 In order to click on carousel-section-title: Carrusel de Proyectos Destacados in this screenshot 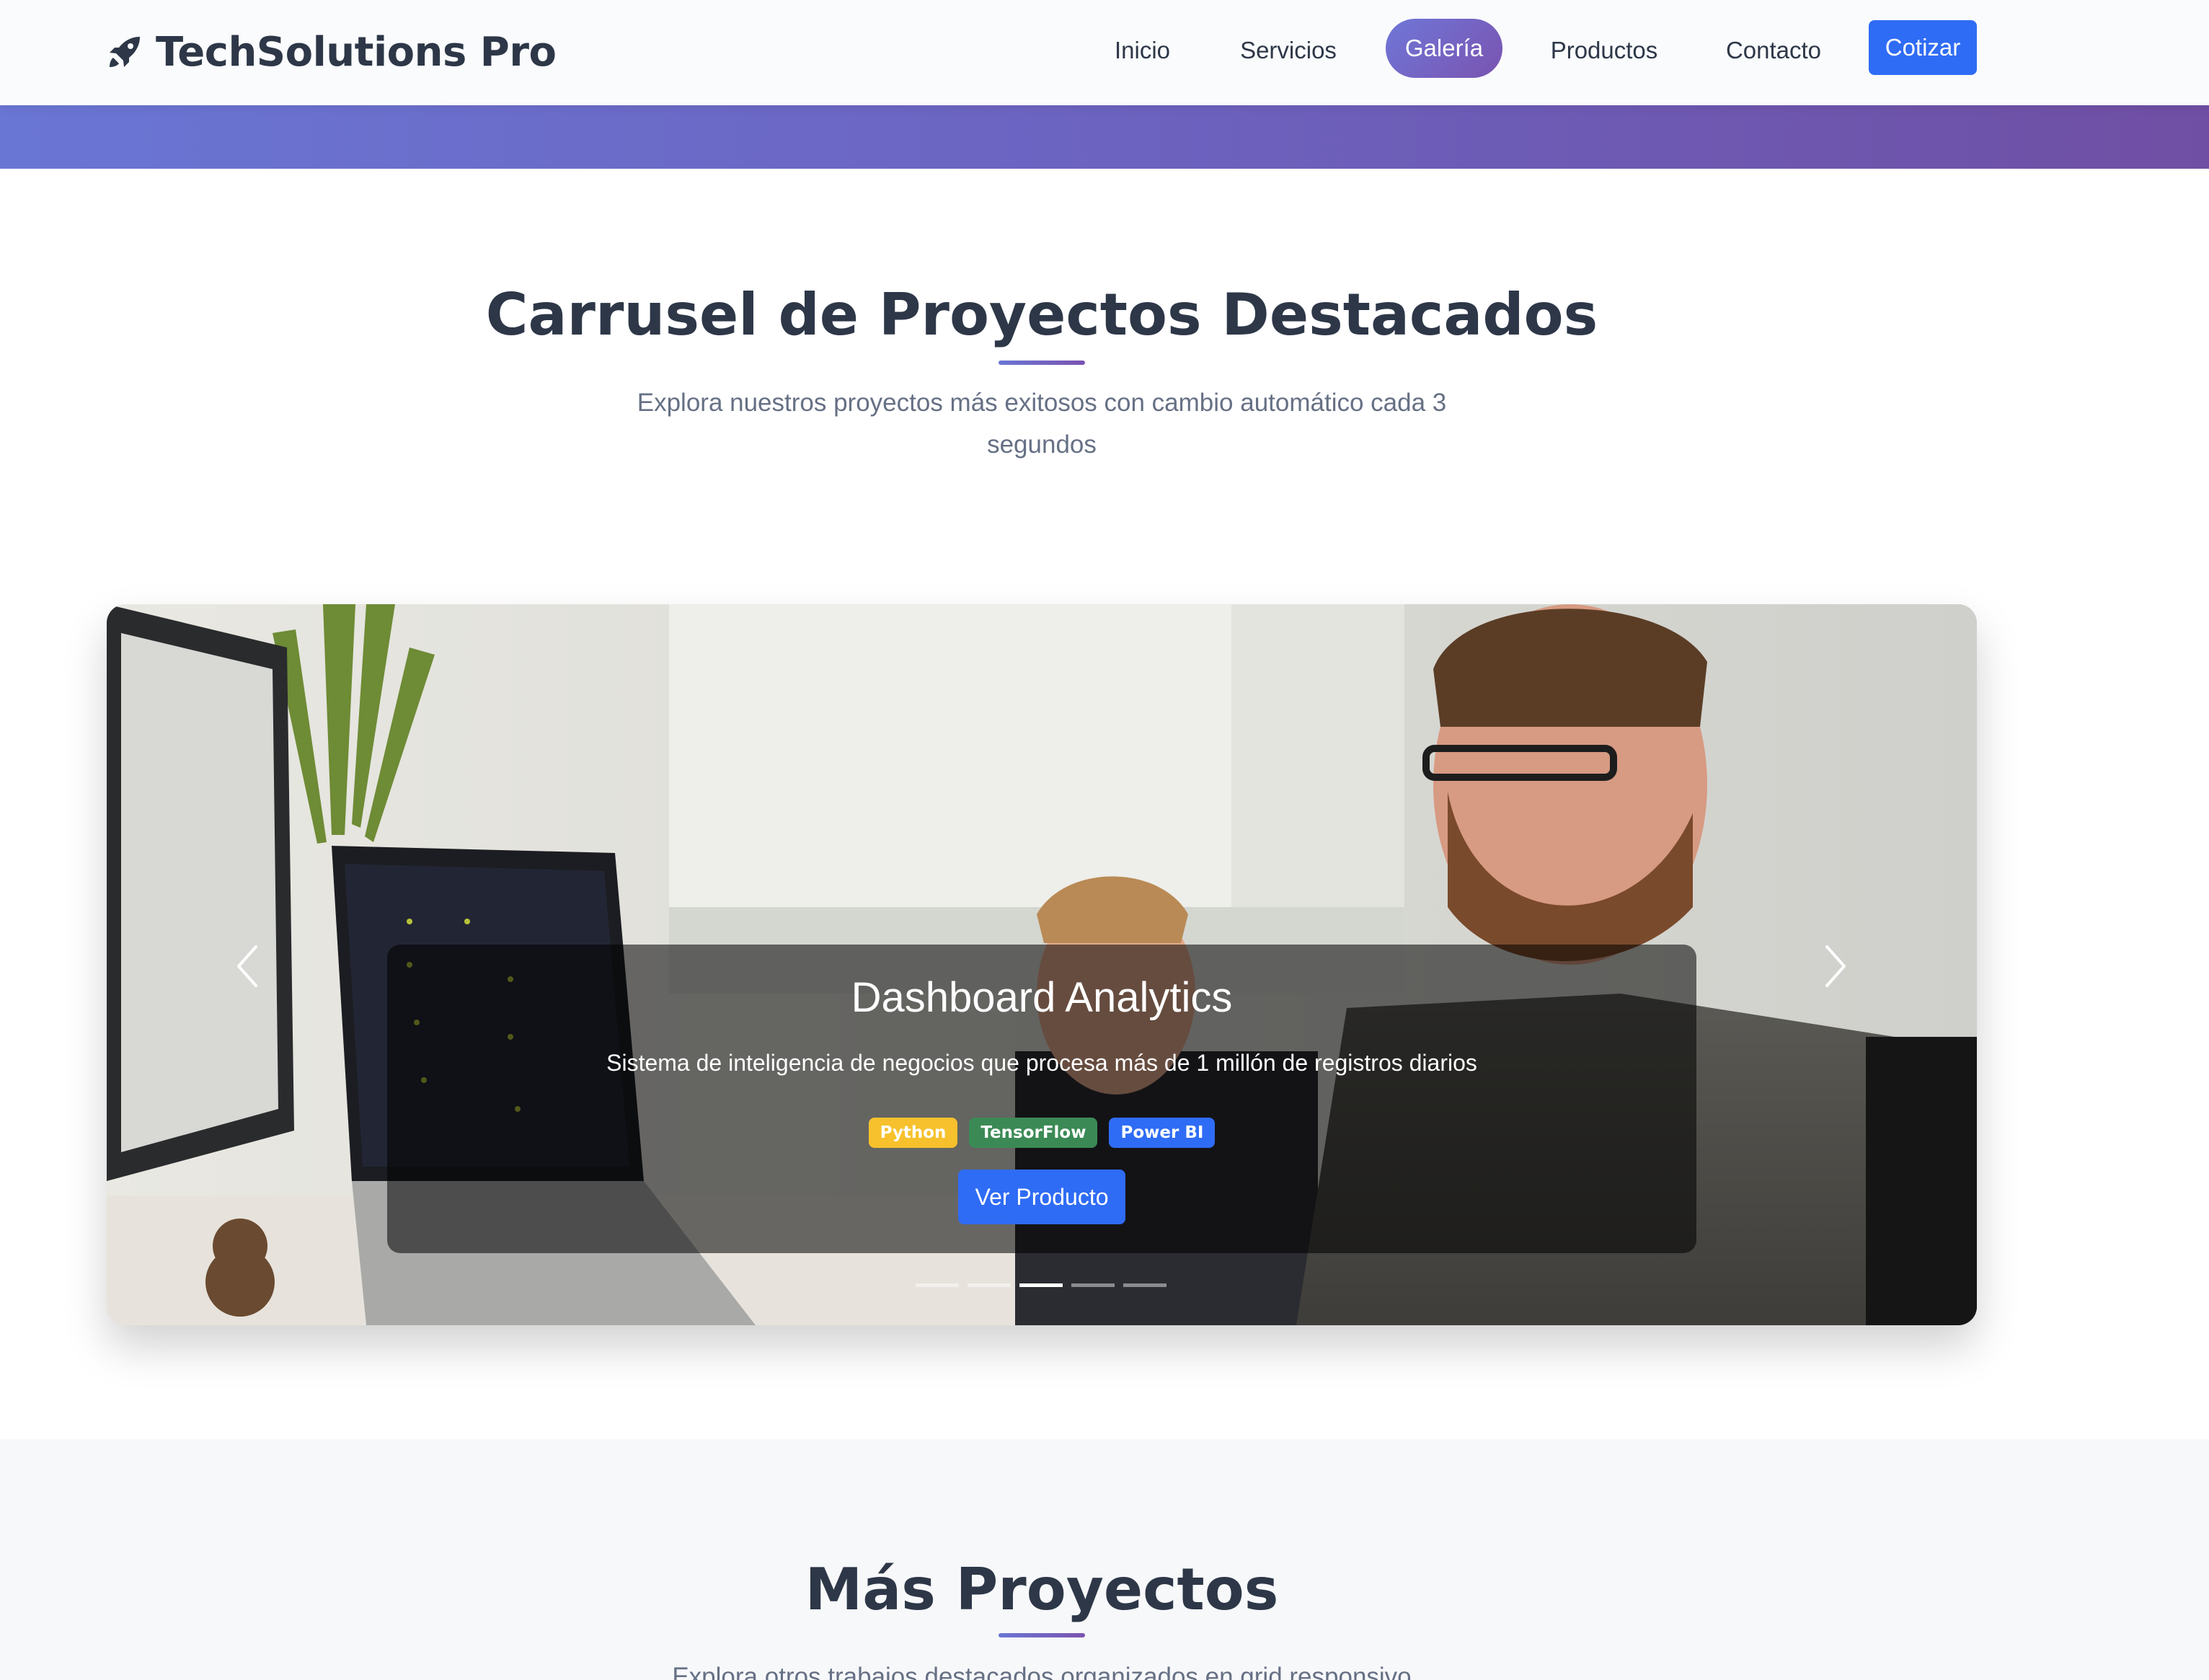, I will do `click(1041, 314)`.